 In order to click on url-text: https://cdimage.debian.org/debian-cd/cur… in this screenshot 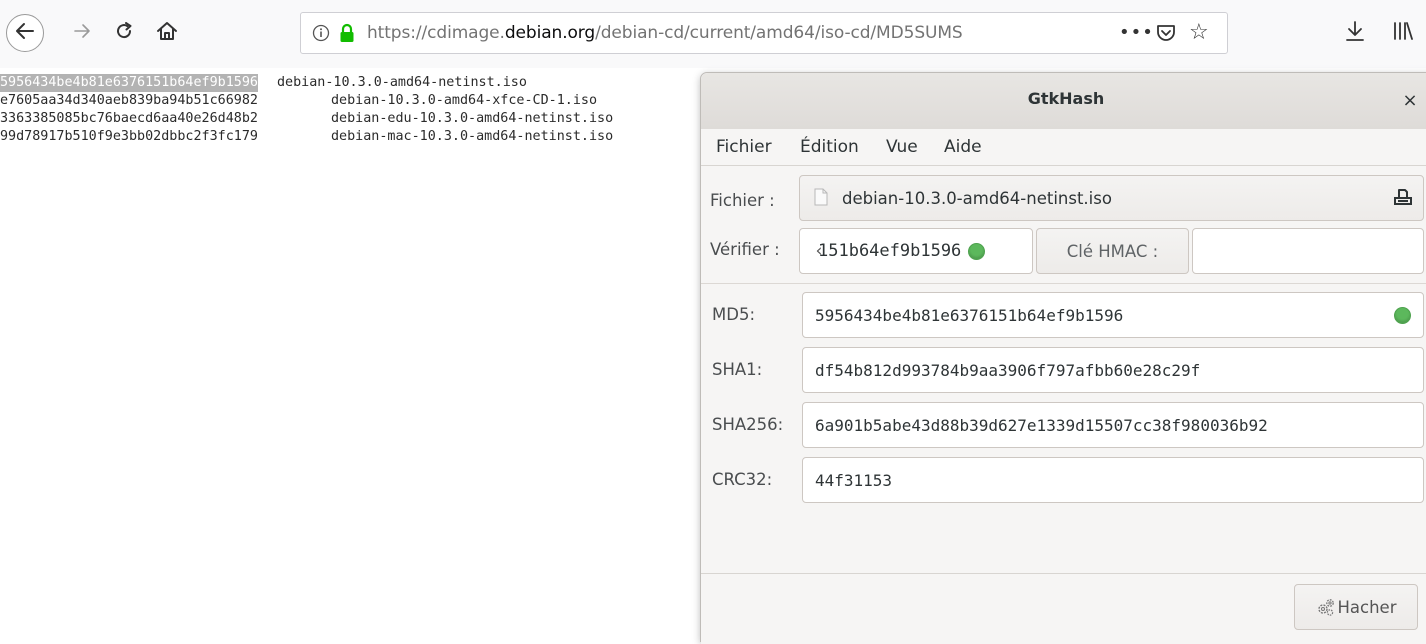, I will do `click(665, 33)`.